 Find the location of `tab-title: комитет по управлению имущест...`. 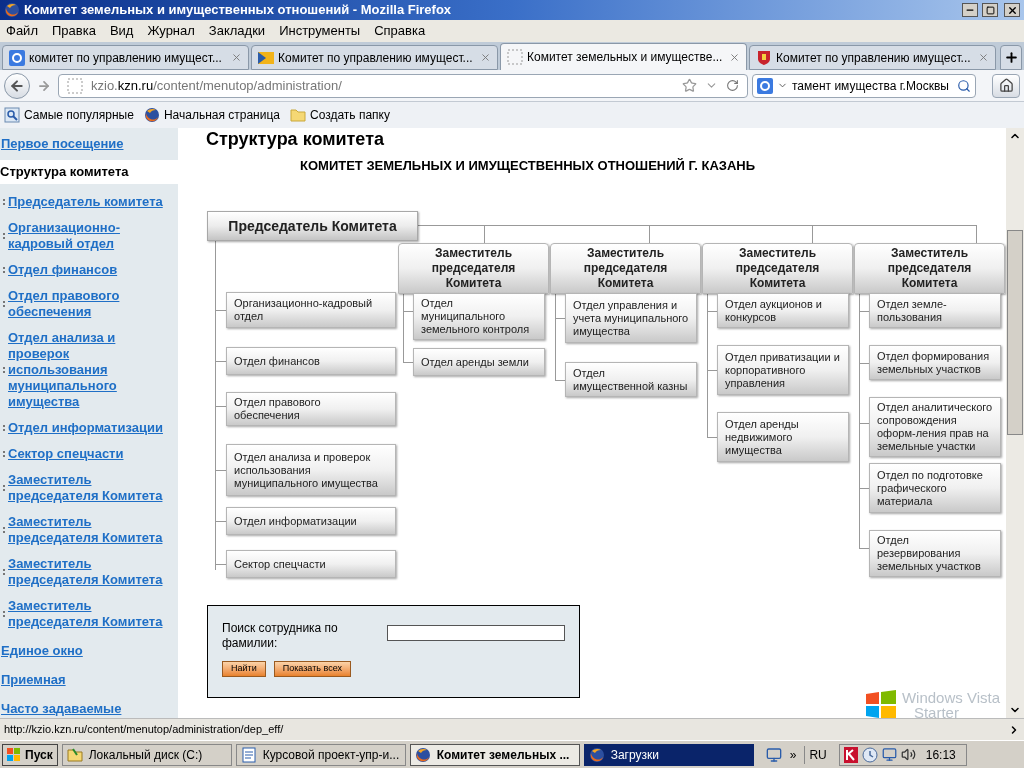

tab-title: комитет по управлению имущест... is located at coordinates (126, 58).